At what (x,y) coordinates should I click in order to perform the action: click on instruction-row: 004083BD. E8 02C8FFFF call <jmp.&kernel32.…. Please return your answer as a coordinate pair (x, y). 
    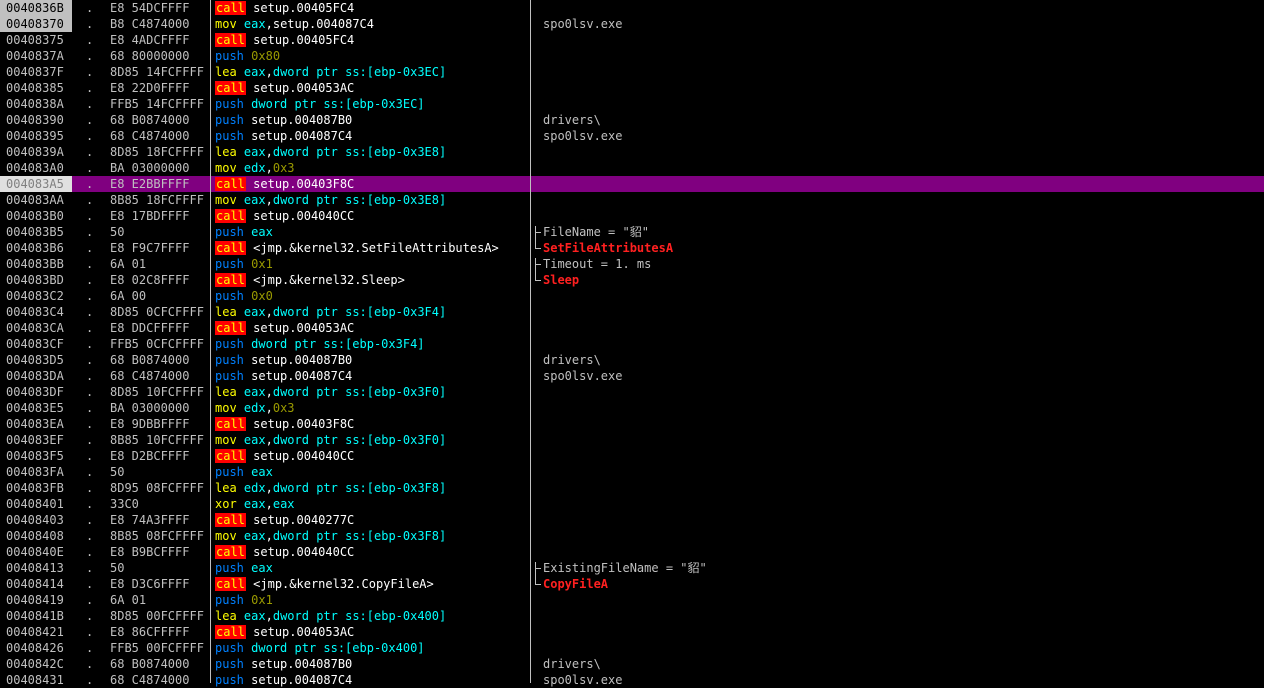
    Looking at the image, I should click on (632, 280).